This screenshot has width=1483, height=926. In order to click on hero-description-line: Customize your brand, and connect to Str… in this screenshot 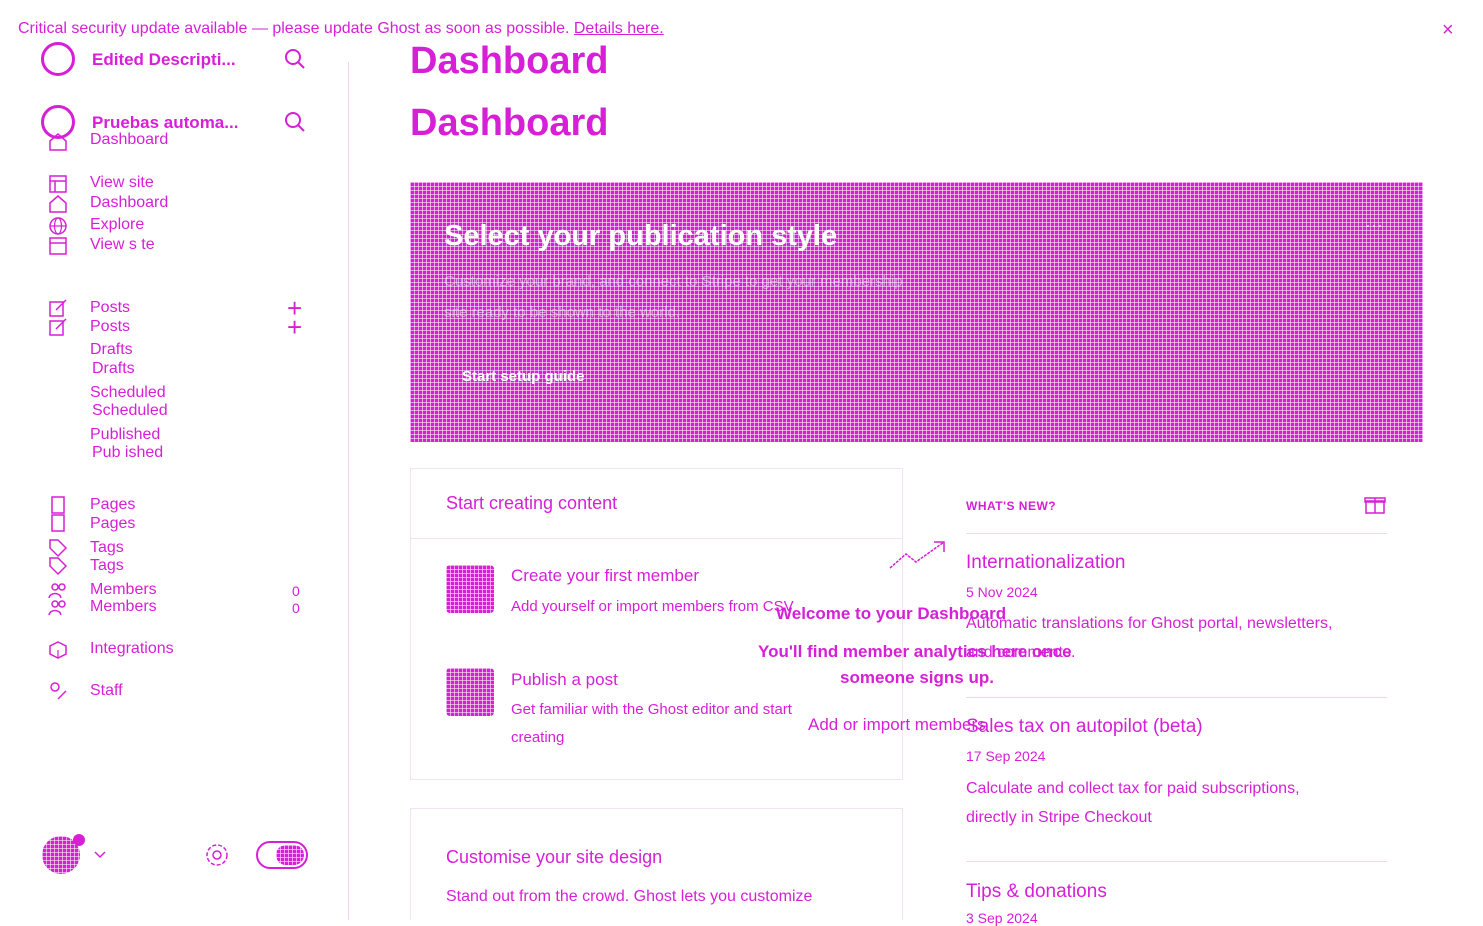, I will do `click(673, 281)`.